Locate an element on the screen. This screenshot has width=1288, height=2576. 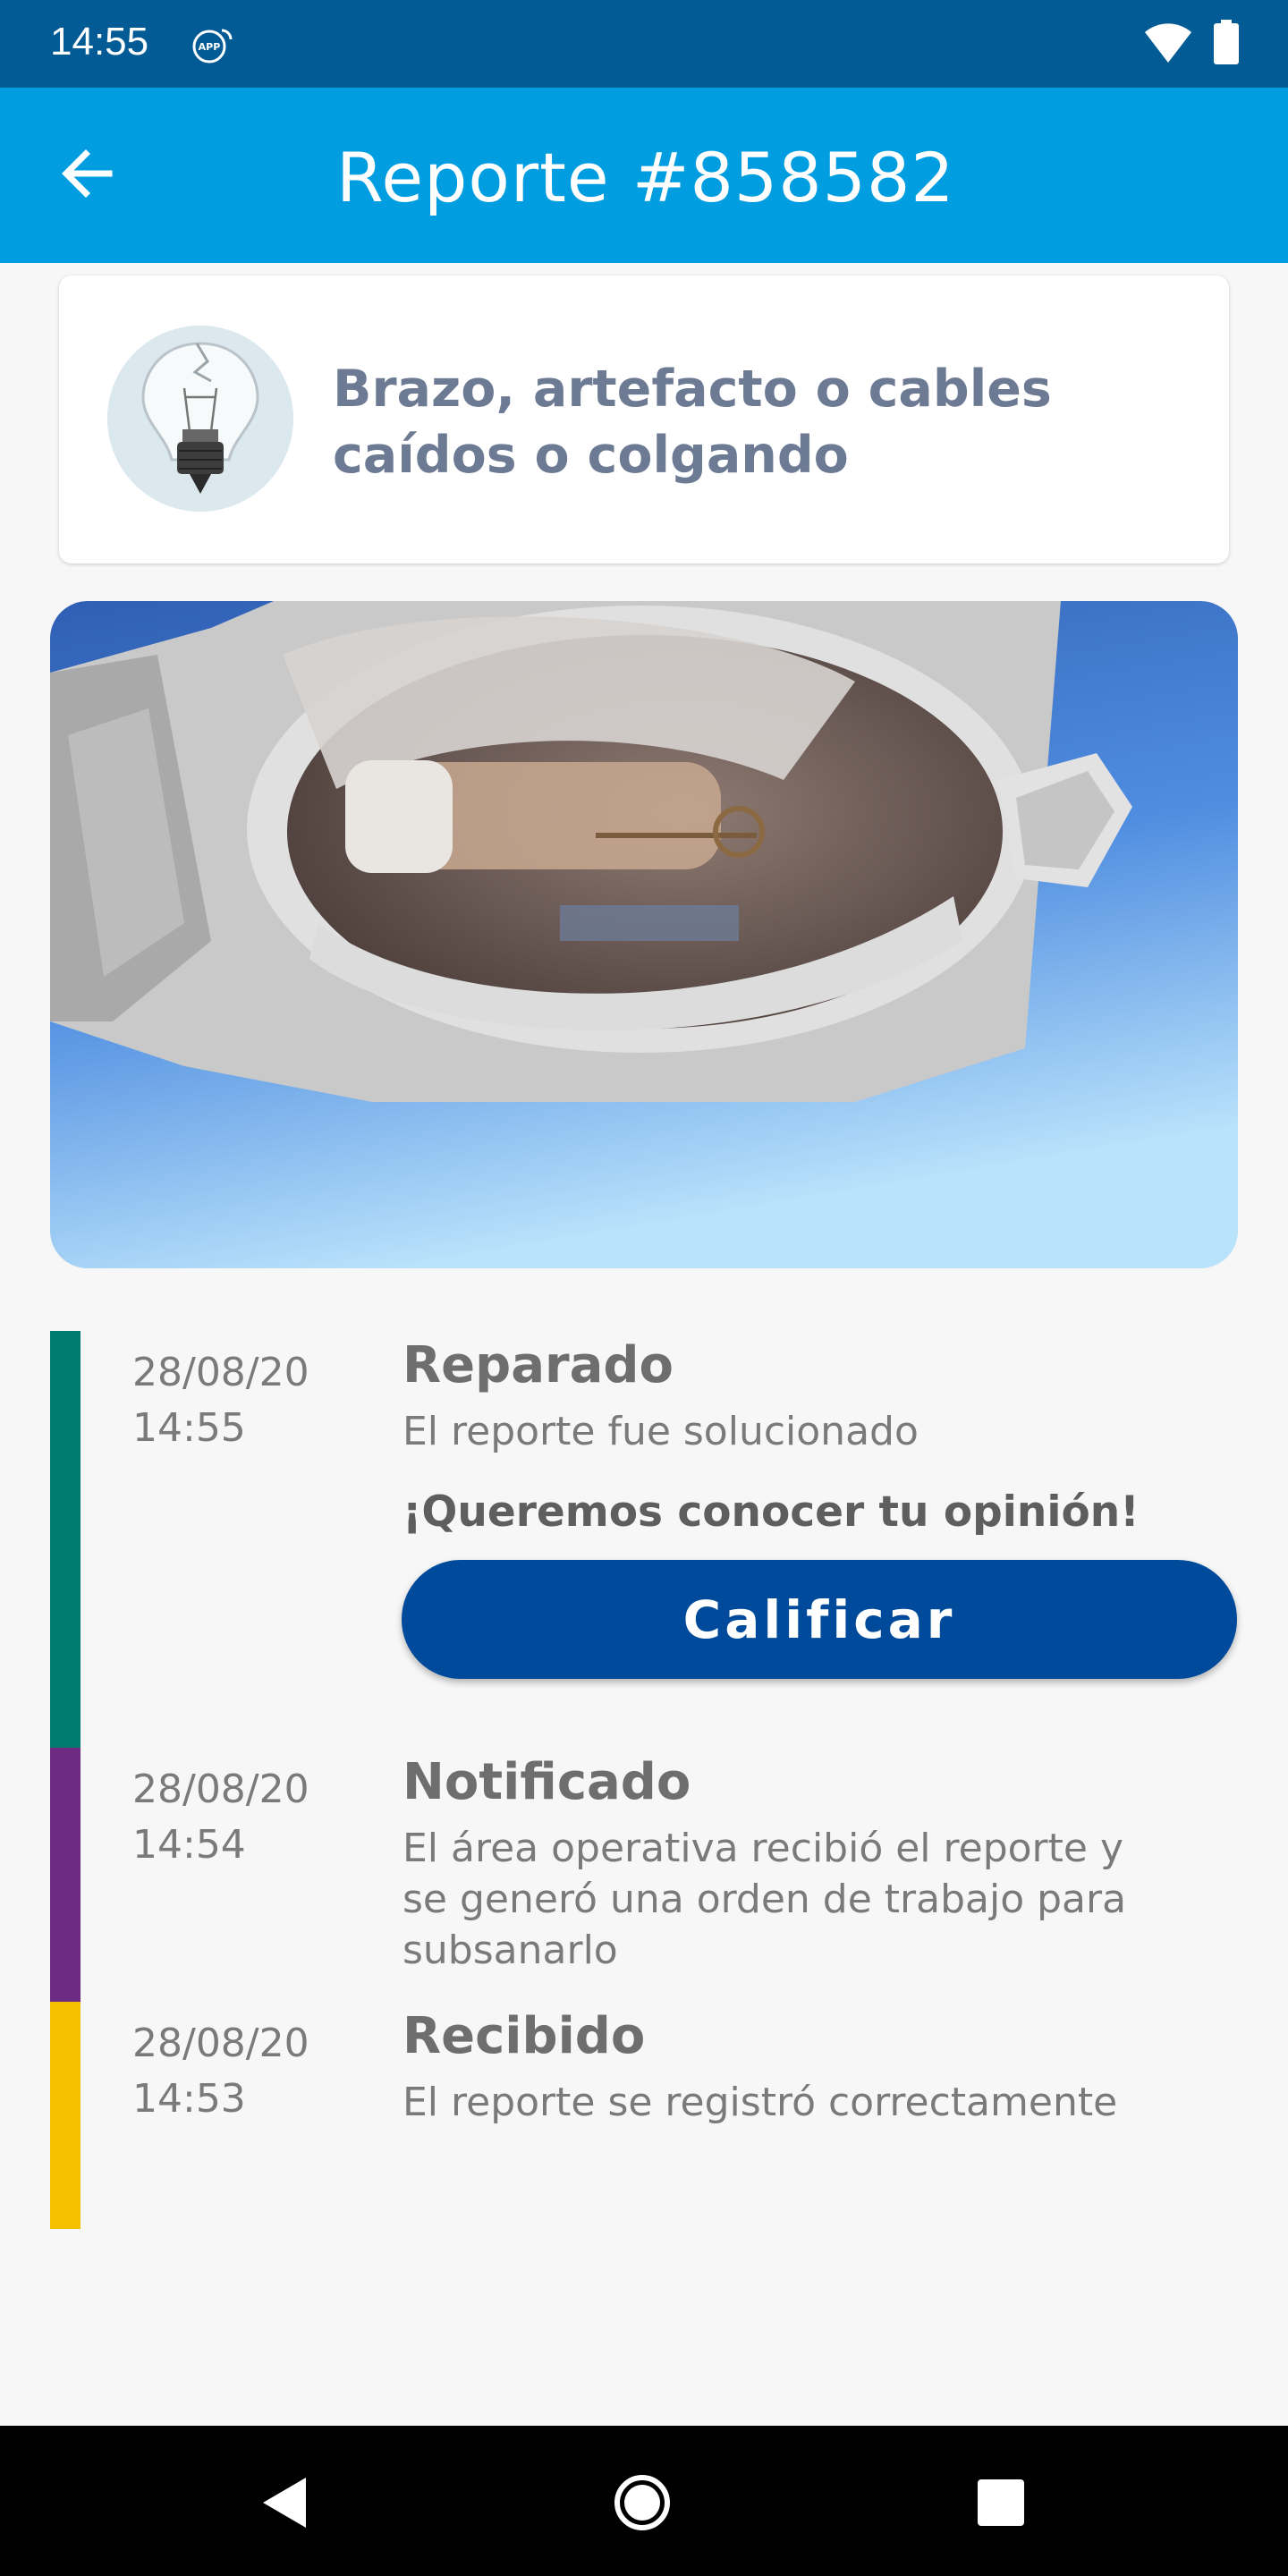
rate-button: Calificar is located at coordinates (819, 1619).